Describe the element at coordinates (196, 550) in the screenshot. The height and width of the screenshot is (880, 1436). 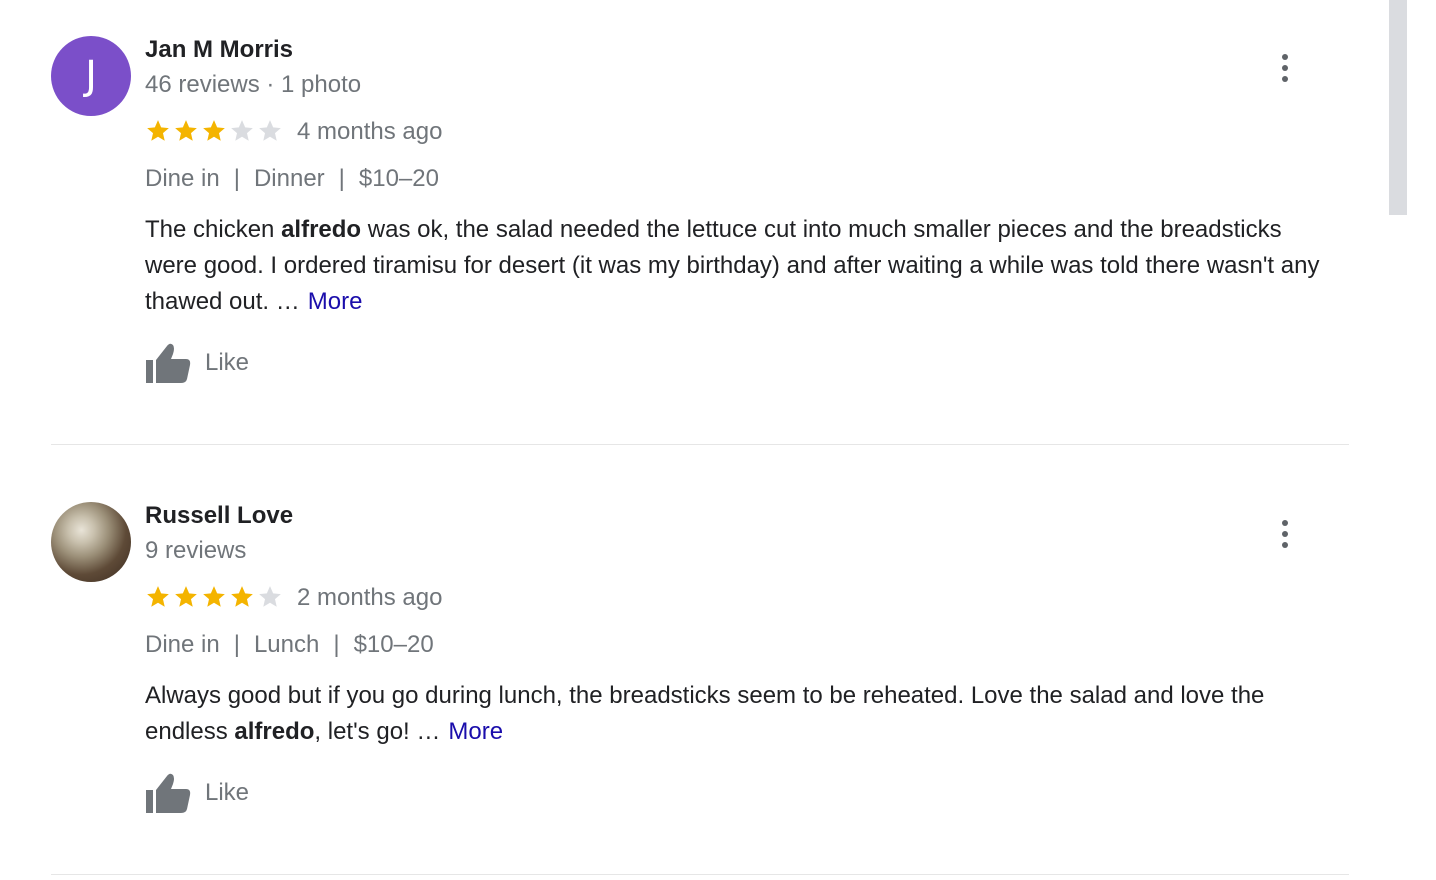
I see `reviewer-meta: 9 reviews` at that location.